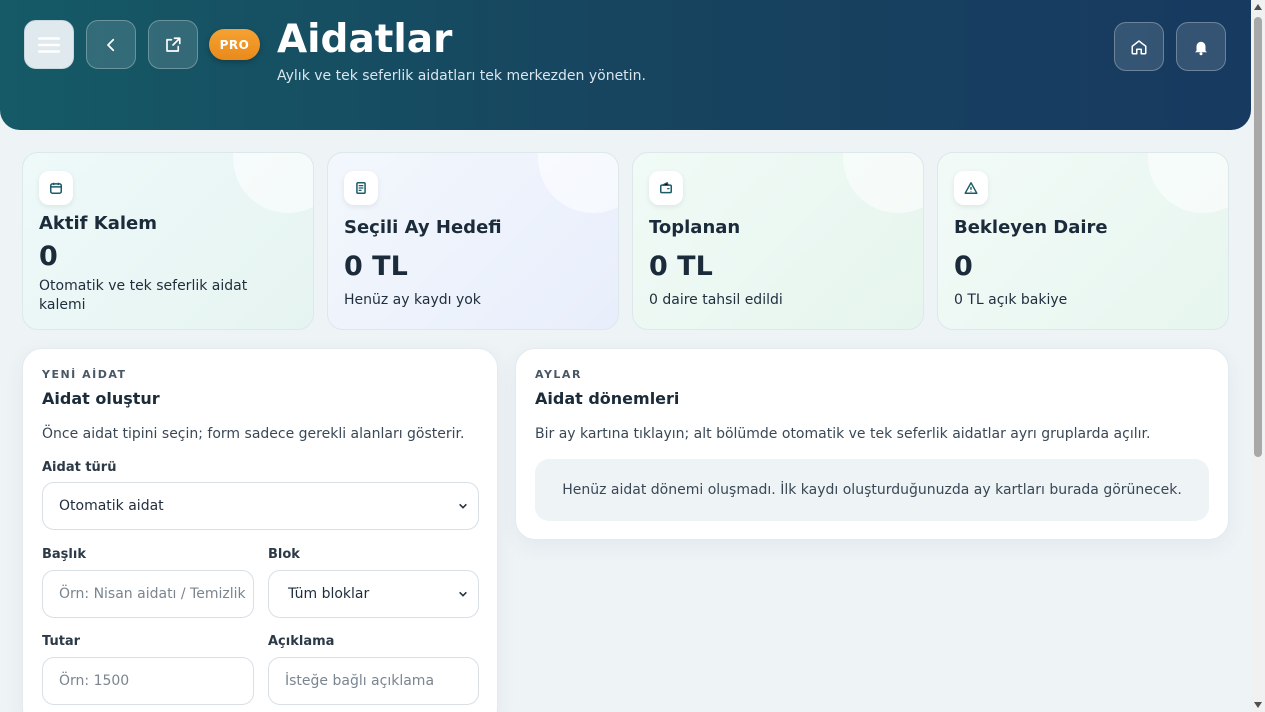 The image size is (1265, 712). I want to click on wallet-icon, so click(666, 188).